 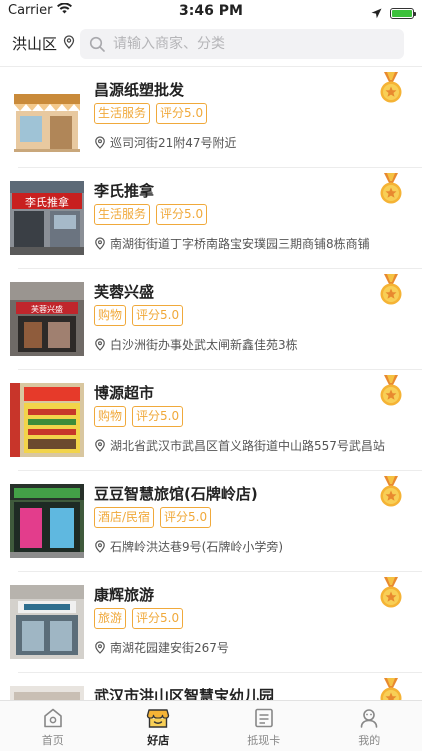 What do you see at coordinates (97, 44) in the screenshot?
I see `search-icon` at bounding box center [97, 44].